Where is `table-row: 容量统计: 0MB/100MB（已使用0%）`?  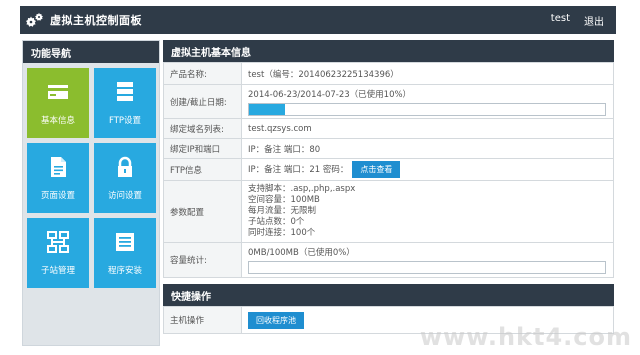
table-row: 容量统计: 0MB/100MB（已使用0%） is located at coordinates (388, 260).